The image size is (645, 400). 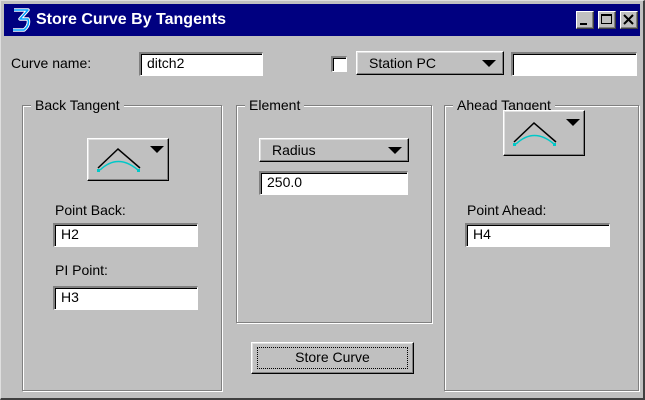 I want to click on minimize-icon, so click(x=583, y=24).